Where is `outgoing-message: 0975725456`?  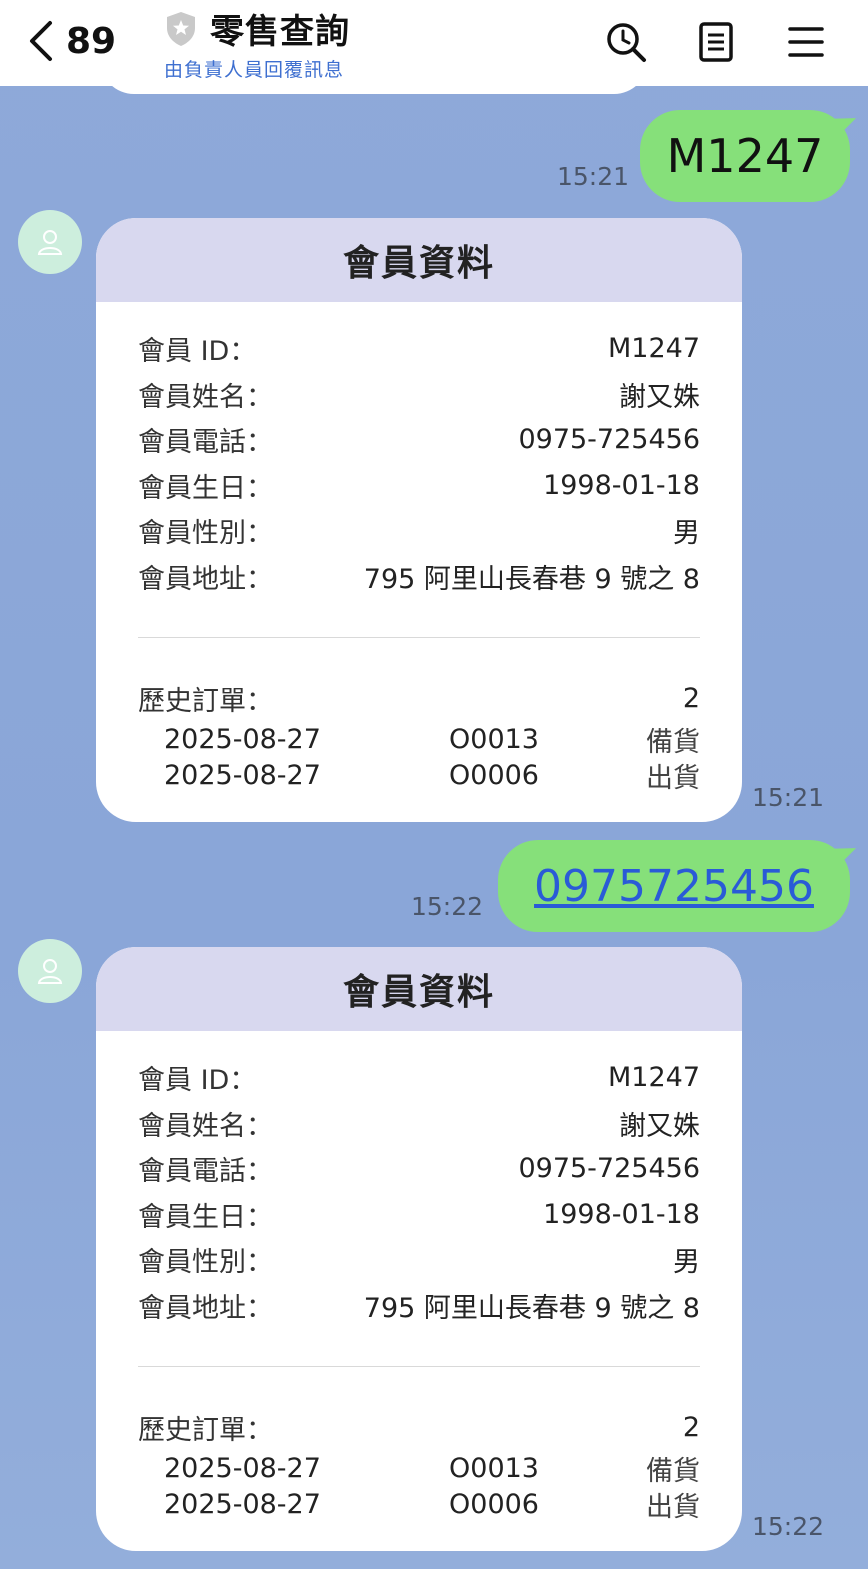
outgoing-message: 0975725456 is located at coordinates (674, 886).